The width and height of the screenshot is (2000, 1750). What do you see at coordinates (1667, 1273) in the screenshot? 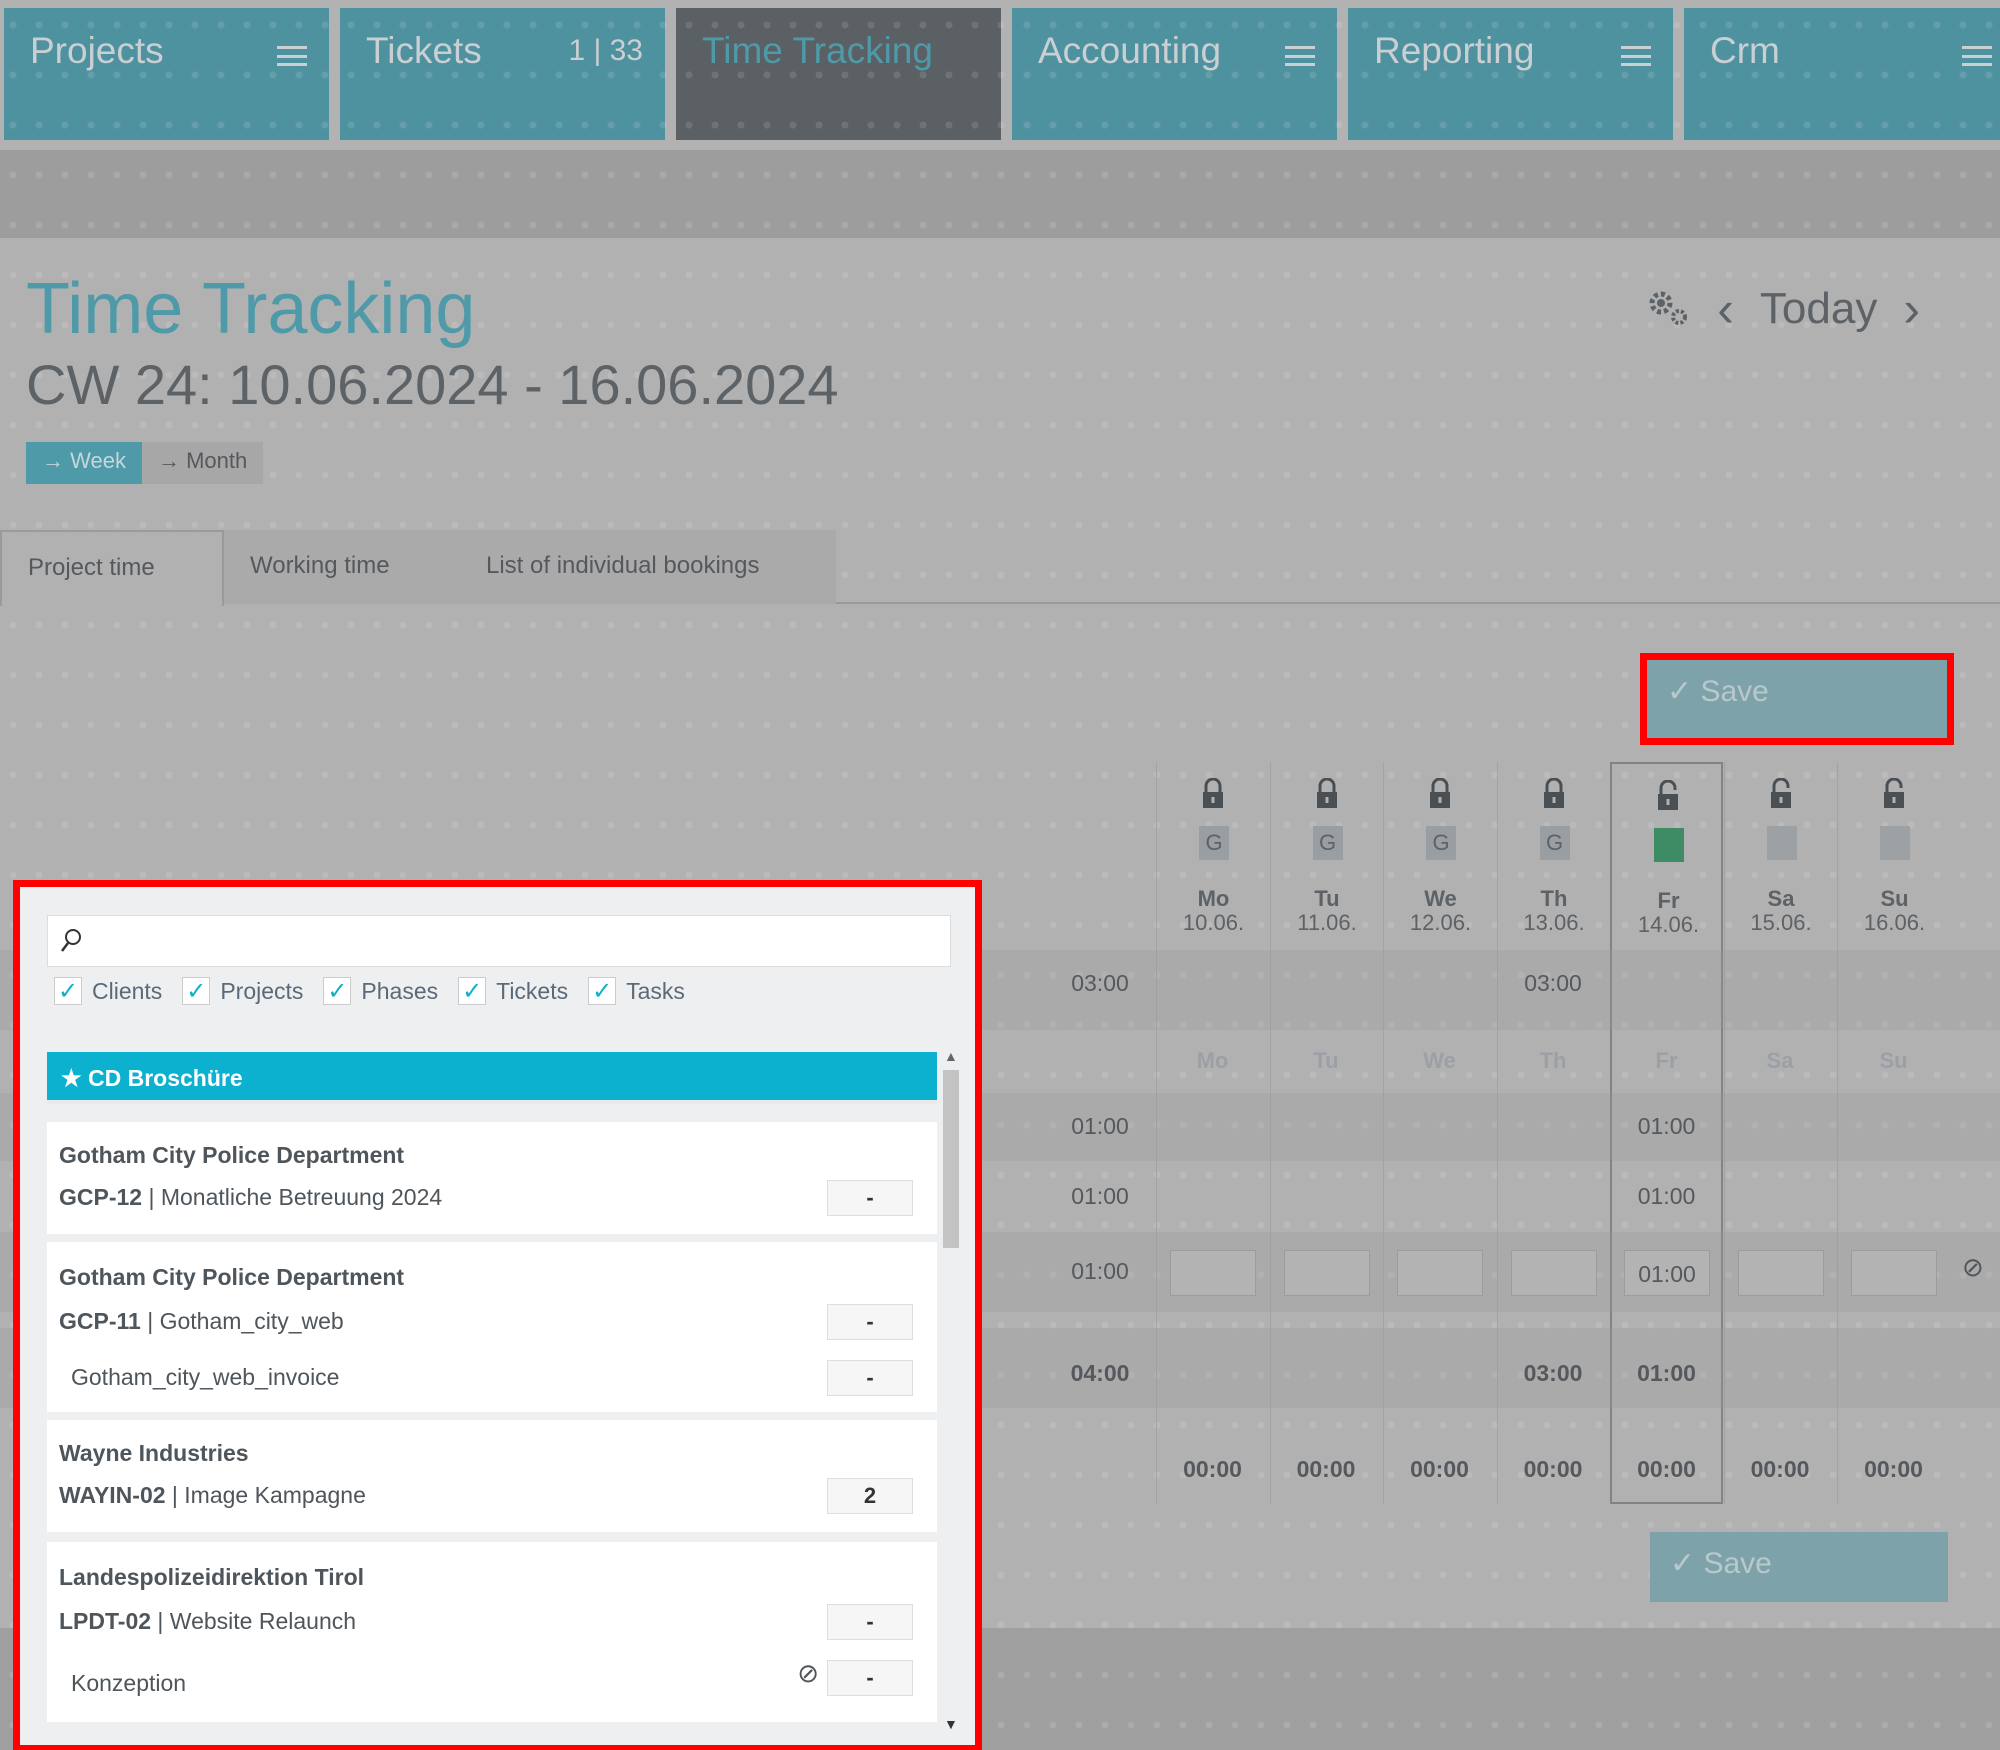
I see `time-input: 01:00` at bounding box center [1667, 1273].